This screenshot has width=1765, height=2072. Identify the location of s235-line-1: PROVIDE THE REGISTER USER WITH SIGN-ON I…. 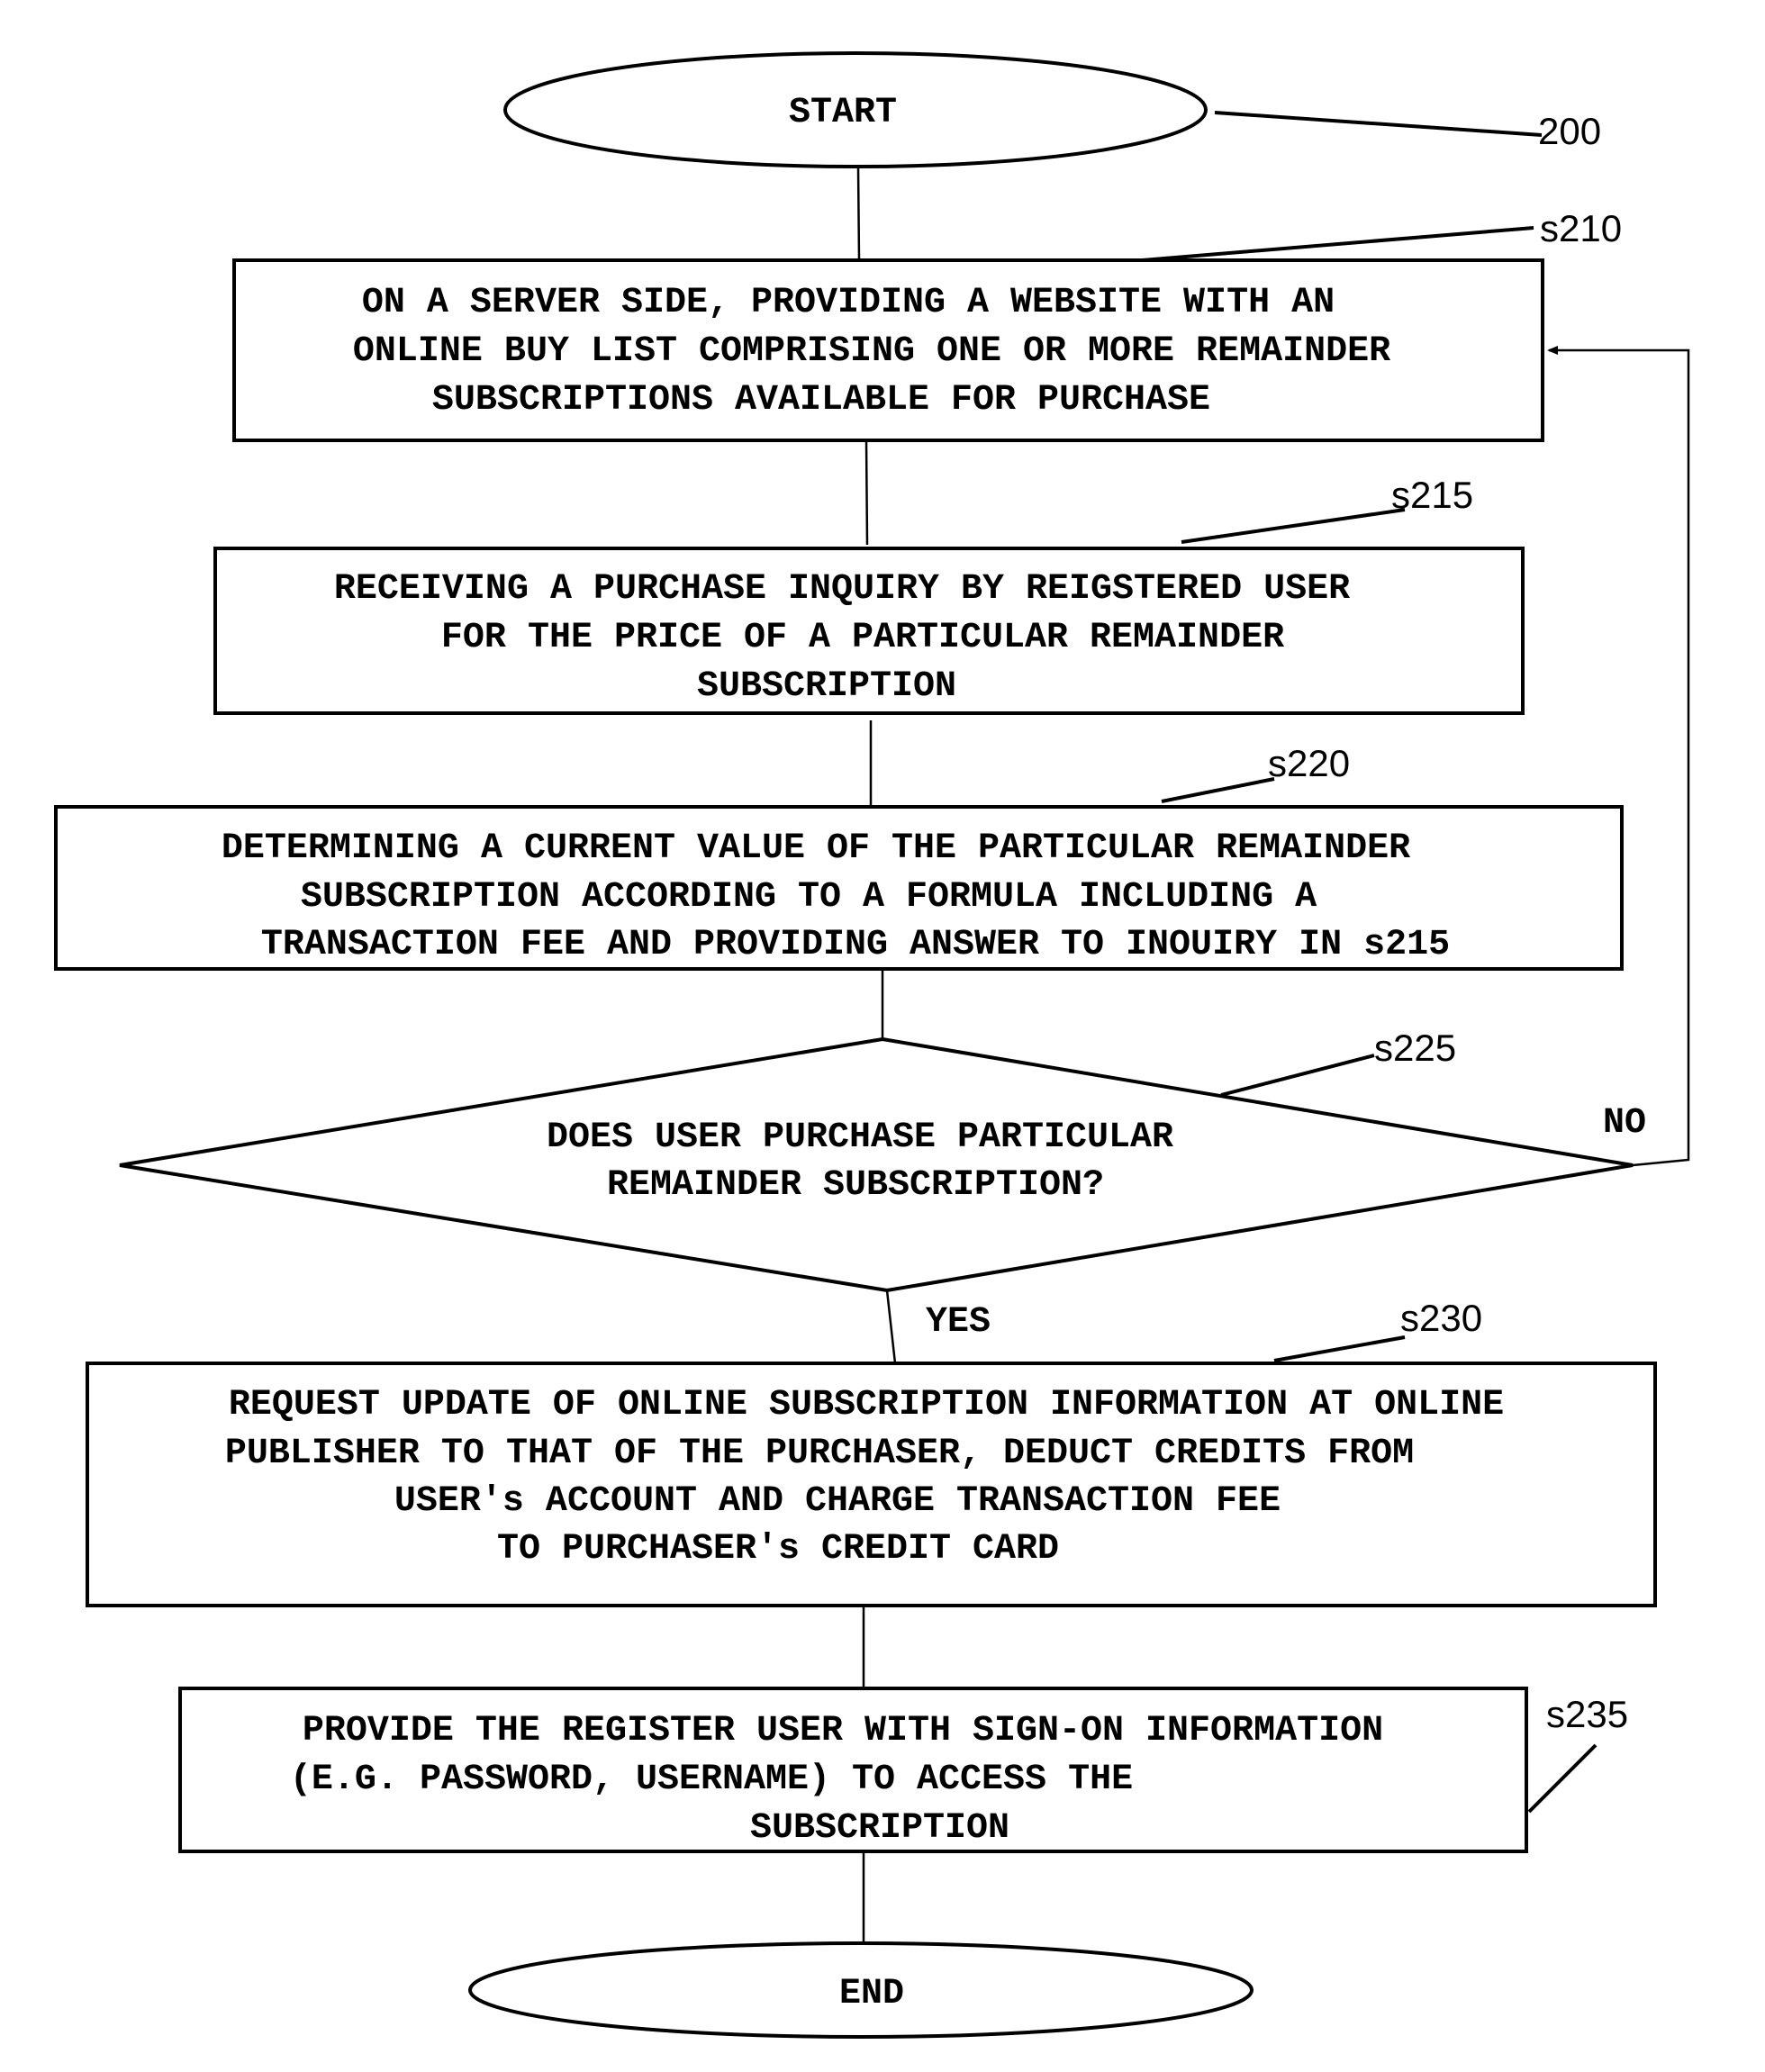
(843, 1731).